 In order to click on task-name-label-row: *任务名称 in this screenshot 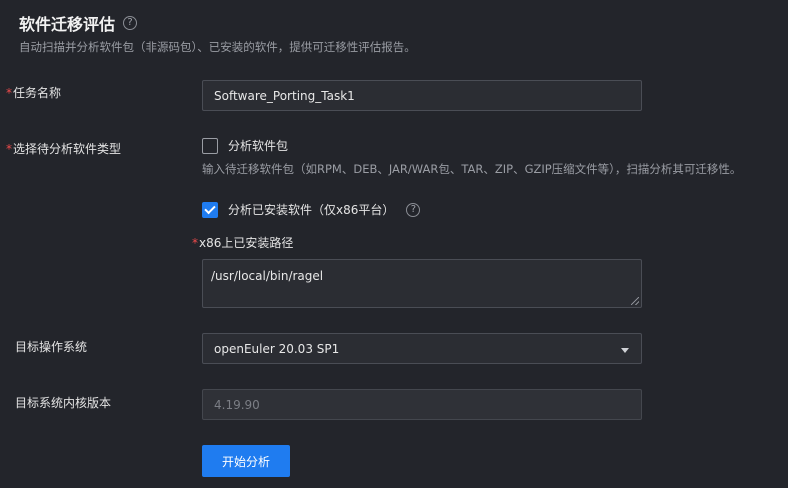, I will do `click(33, 92)`.